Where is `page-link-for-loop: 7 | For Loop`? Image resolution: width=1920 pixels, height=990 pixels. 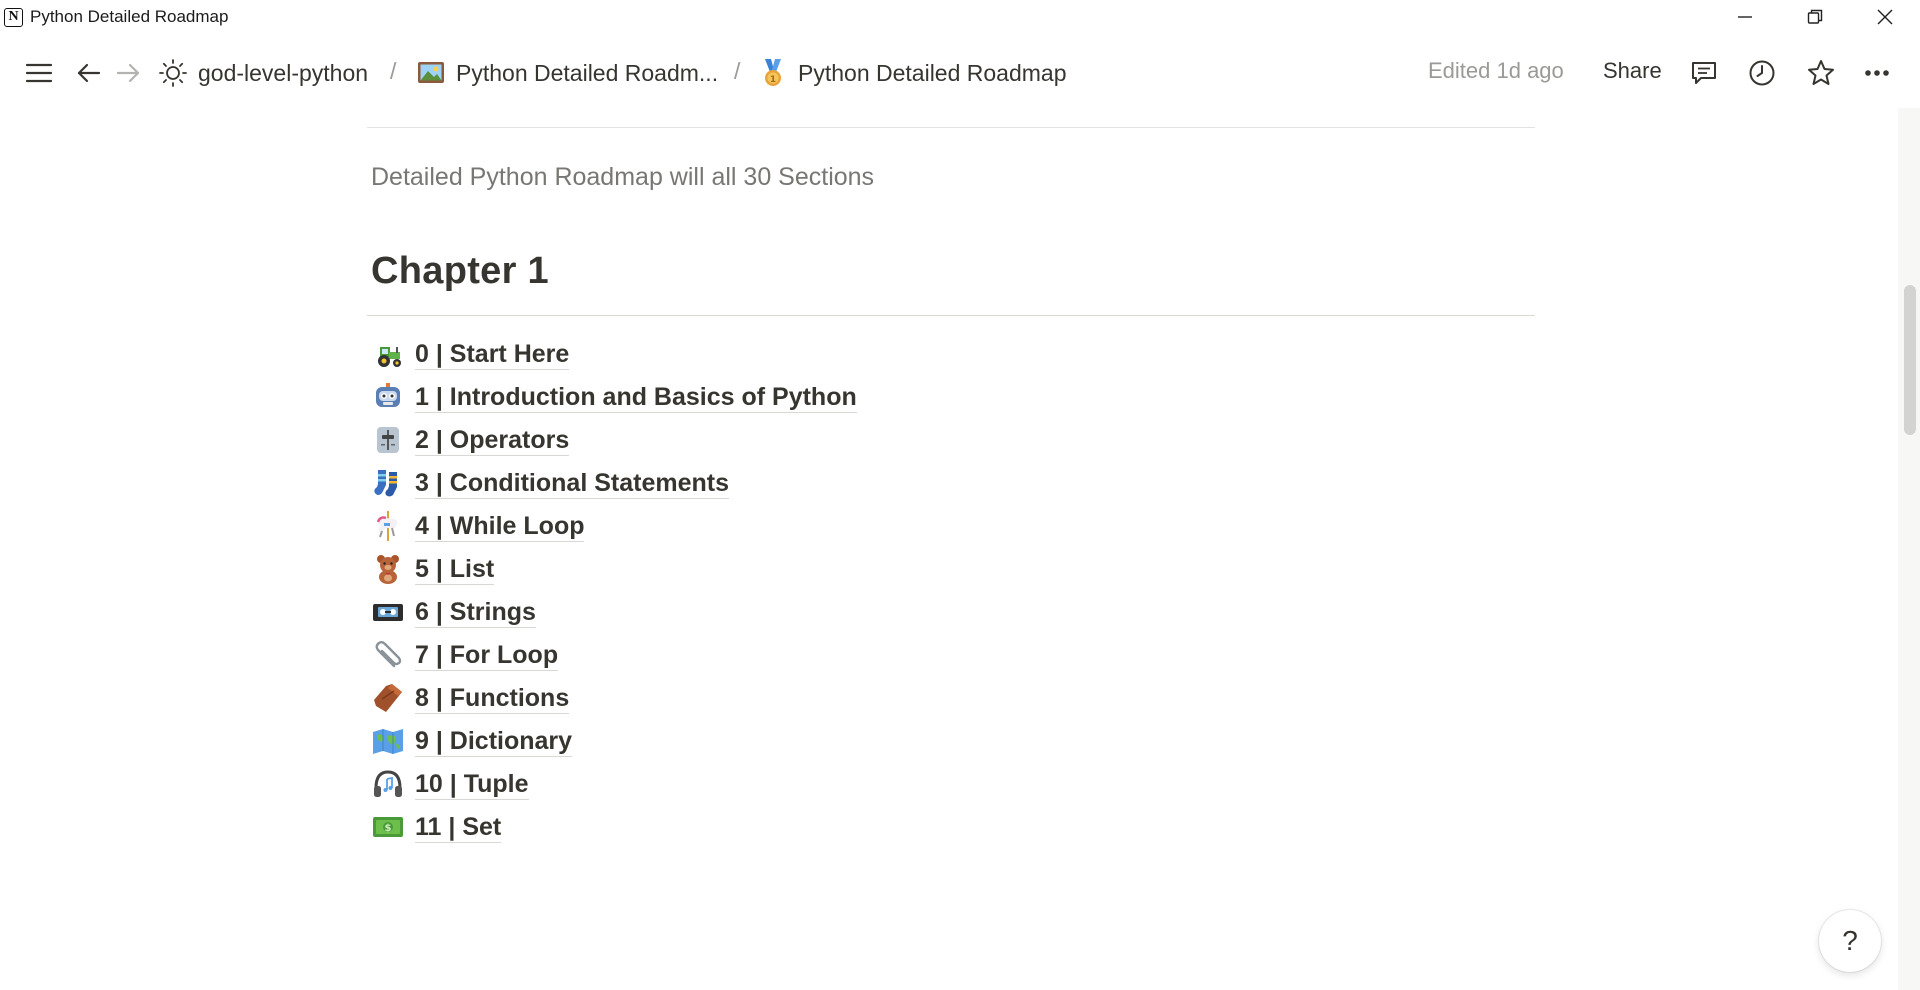
page-link-for-loop: 7 | For Loop is located at coordinates (465, 655).